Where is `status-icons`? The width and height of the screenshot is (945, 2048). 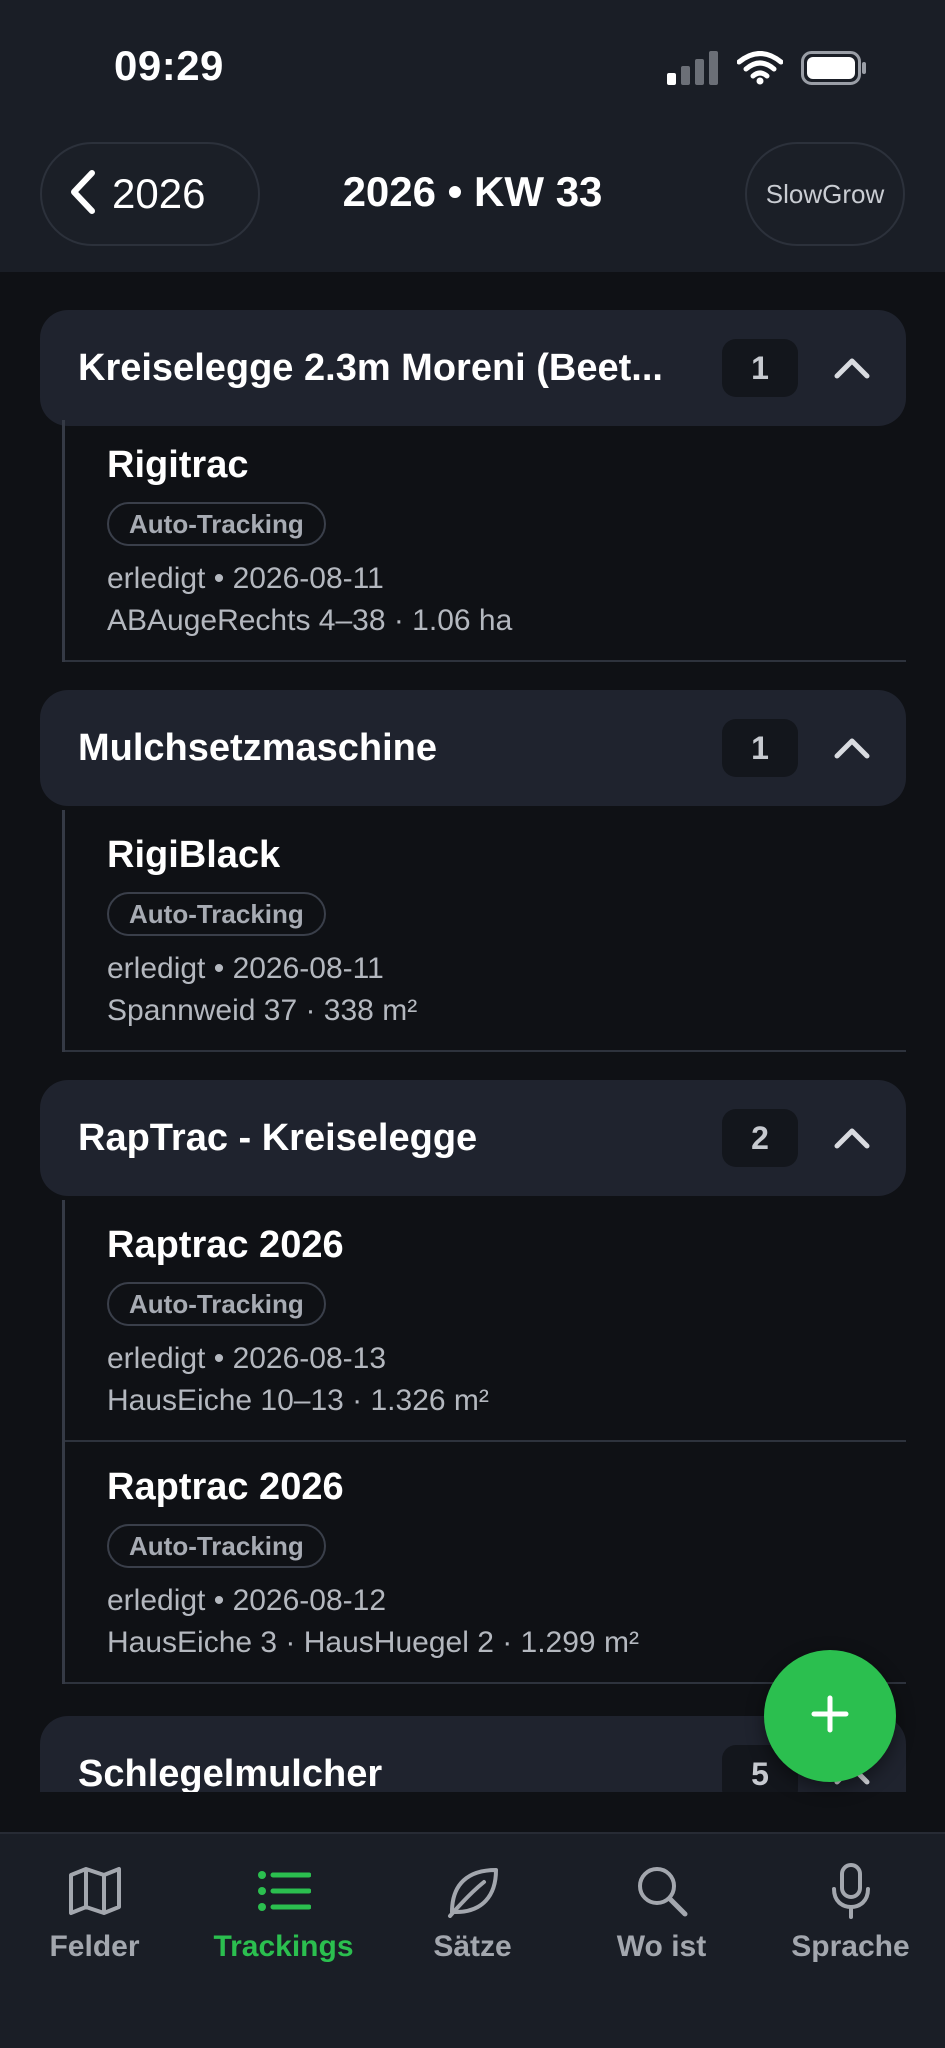
status-icons is located at coordinates (767, 70).